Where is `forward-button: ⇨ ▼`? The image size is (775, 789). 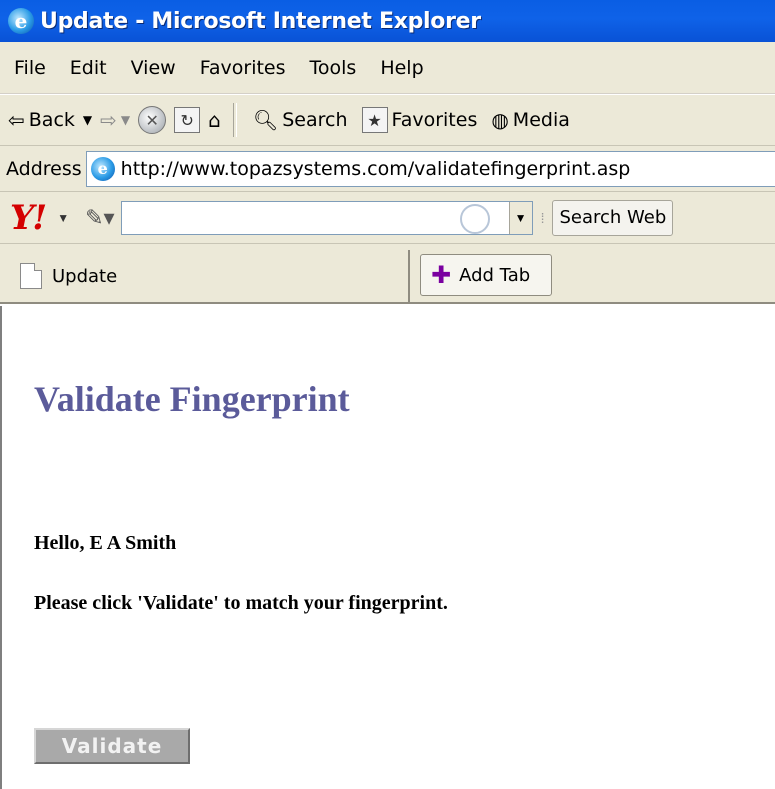
forward-button: ⇨ ▼ is located at coordinates (115, 120).